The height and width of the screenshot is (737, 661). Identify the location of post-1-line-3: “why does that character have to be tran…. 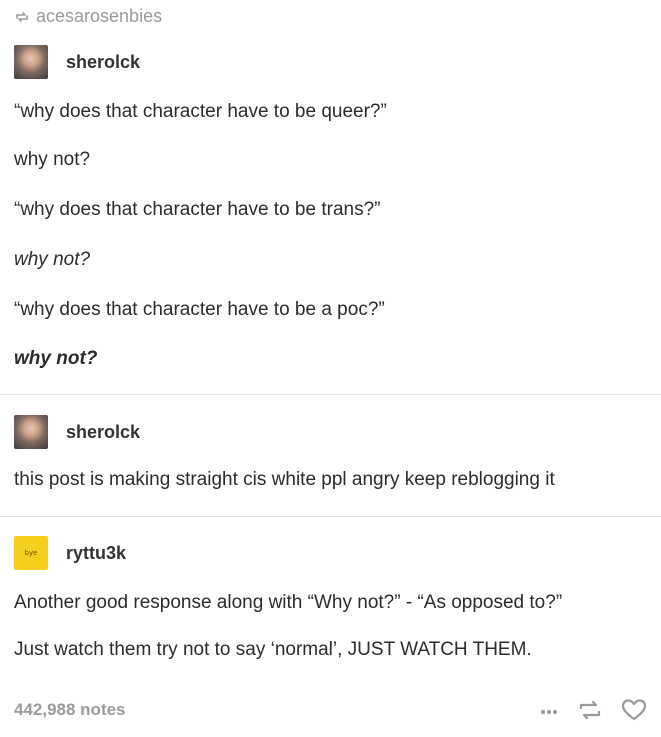
(197, 209).